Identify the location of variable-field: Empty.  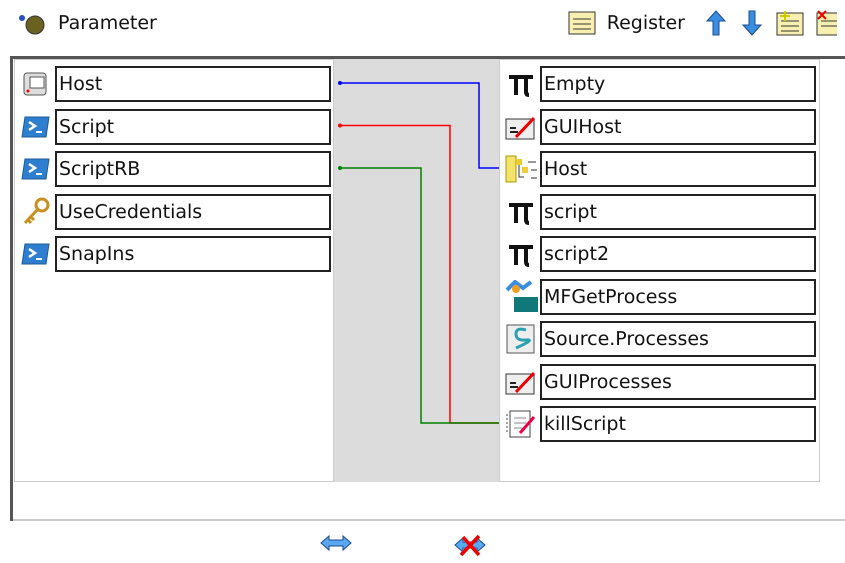
(678, 84).